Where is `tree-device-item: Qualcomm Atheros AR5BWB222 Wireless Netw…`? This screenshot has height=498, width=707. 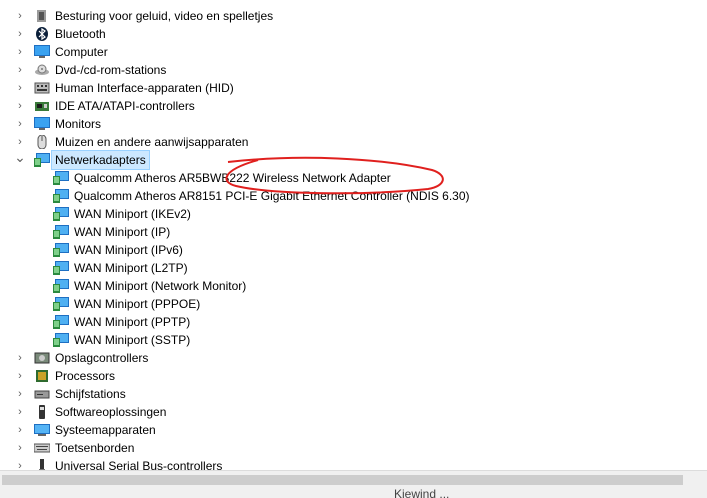
tree-device-item: Qualcomm Atheros AR5BWB222 Wireless Netw… is located at coordinates (353, 178).